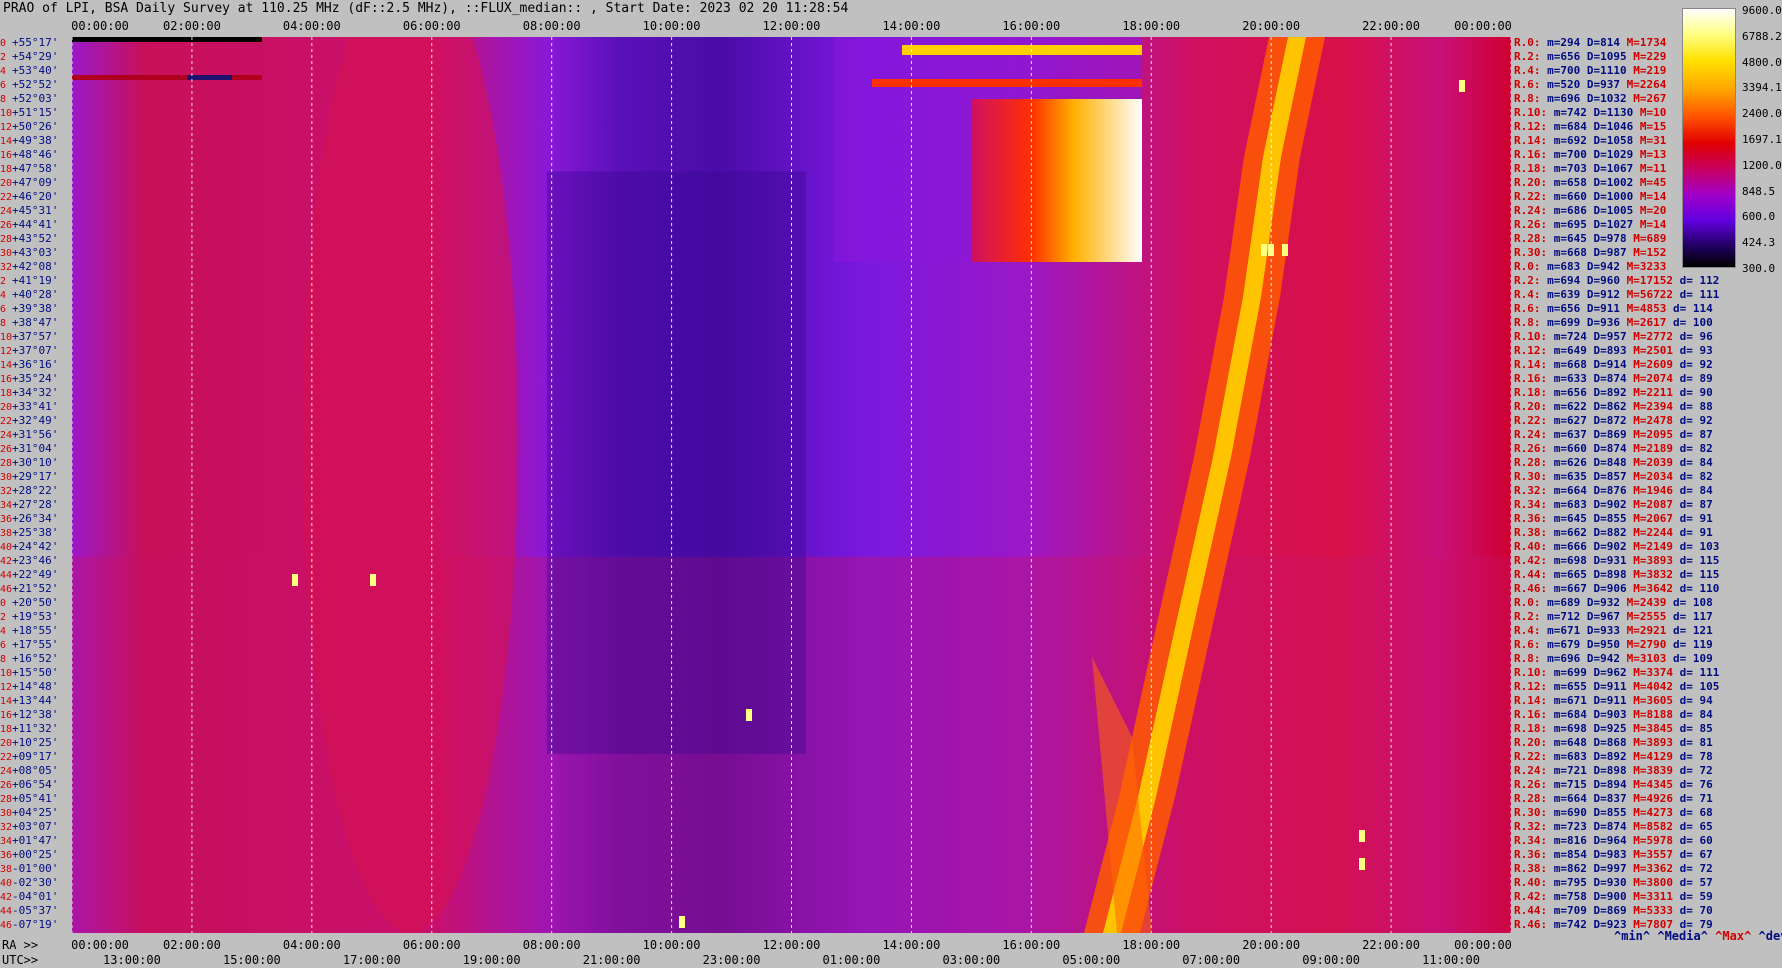 The width and height of the screenshot is (1782, 968). What do you see at coordinates (1211, 960) in the screenshot?
I see `bottom-utc-tick-label: 07:00:00` at bounding box center [1211, 960].